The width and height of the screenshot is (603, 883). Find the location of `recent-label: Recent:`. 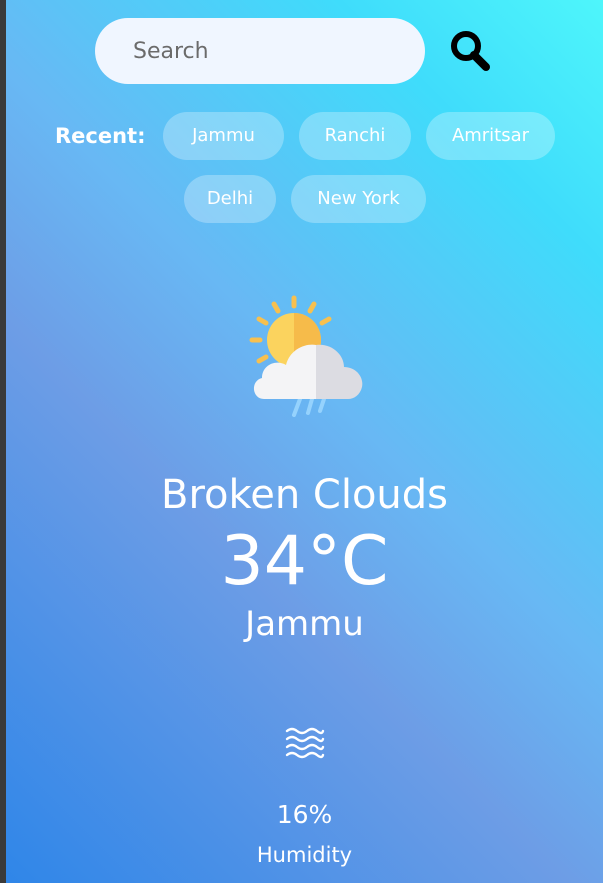

recent-label: Recent: is located at coordinates (100, 136).